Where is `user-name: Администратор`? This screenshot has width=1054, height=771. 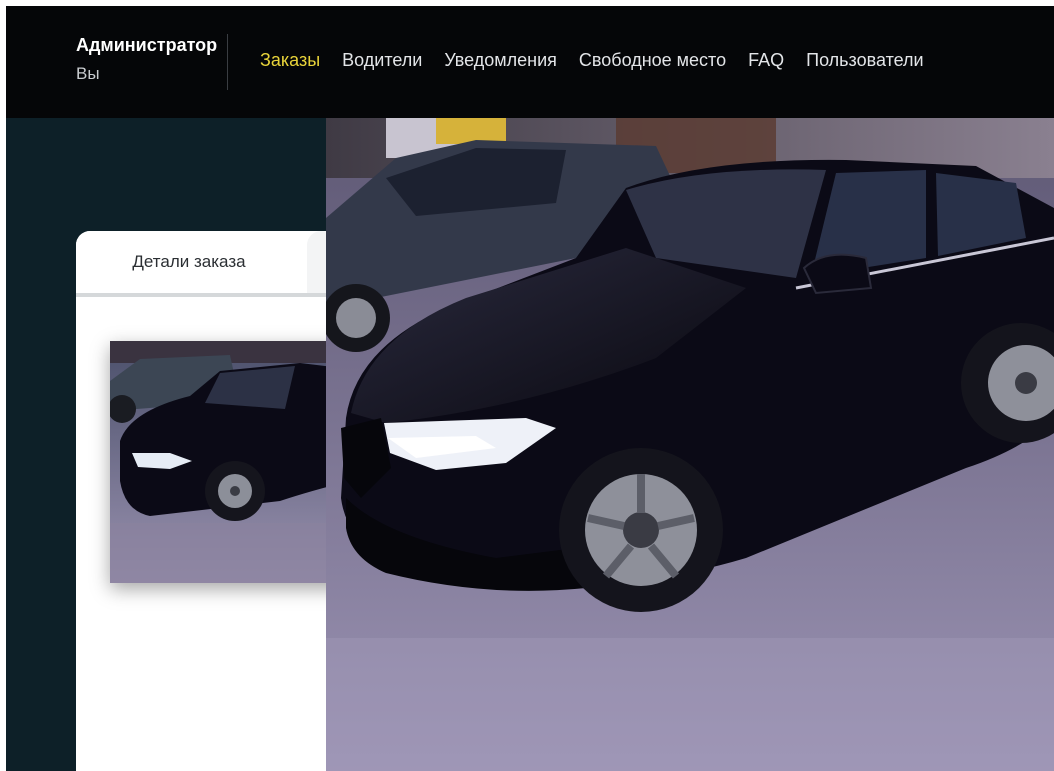 user-name: Администратор is located at coordinates (147, 45).